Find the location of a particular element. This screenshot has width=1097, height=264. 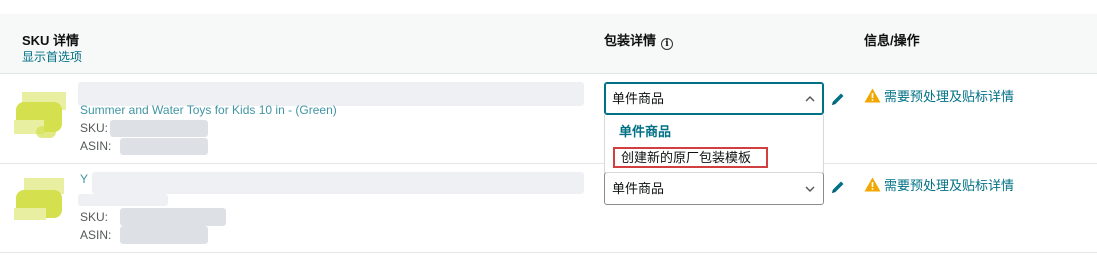

packaging-header-label: 包装详情 is located at coordinates (630, 40).